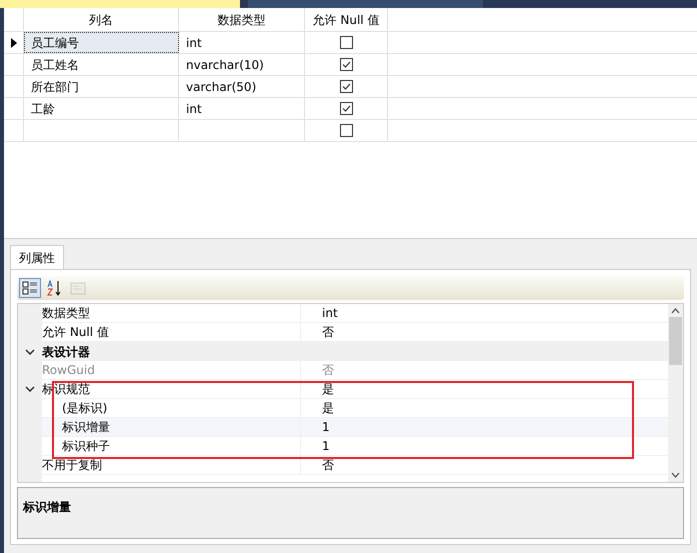 This screenshot has height=553, width=697. What do you see at coordinates (343, 446) in the screenshot?
I see `property-row: 标识种子 1` at bounding box center [343, 446].